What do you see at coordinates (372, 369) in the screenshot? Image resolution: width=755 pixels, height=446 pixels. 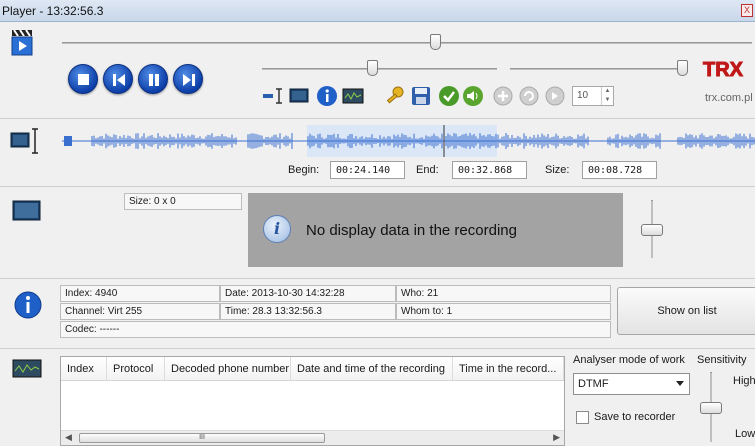 I see `column-date-time: Date and time of the recording` at bounding box center [372, 369].